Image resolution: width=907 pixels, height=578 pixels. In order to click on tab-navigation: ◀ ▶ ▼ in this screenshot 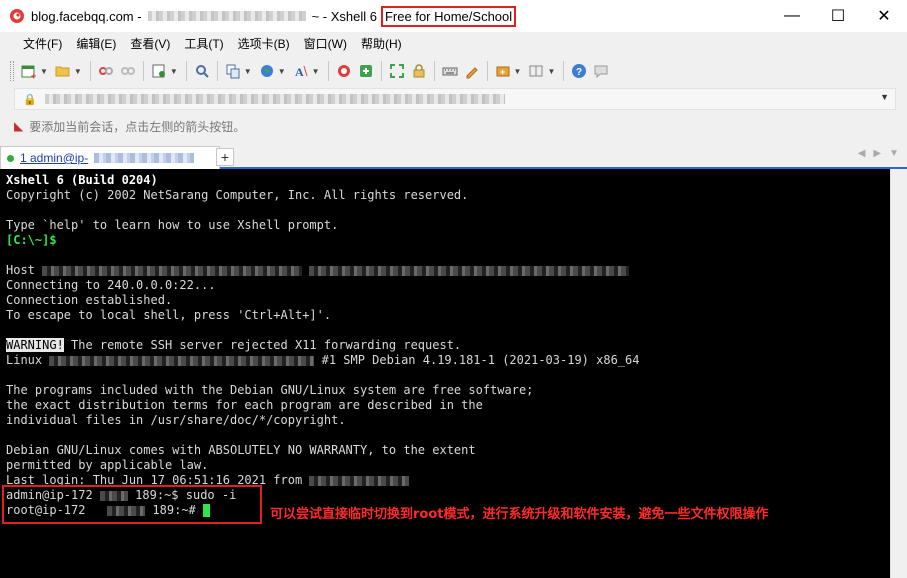, I will do `click(878, 153)`.